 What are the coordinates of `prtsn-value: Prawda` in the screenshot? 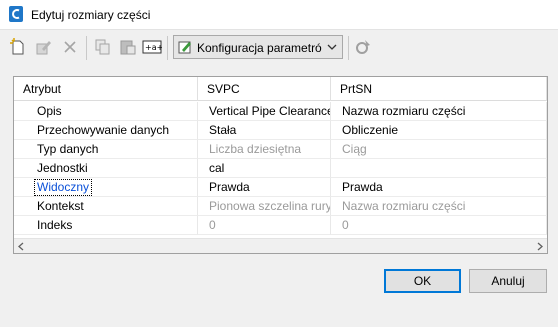 It's located at (439, 187).